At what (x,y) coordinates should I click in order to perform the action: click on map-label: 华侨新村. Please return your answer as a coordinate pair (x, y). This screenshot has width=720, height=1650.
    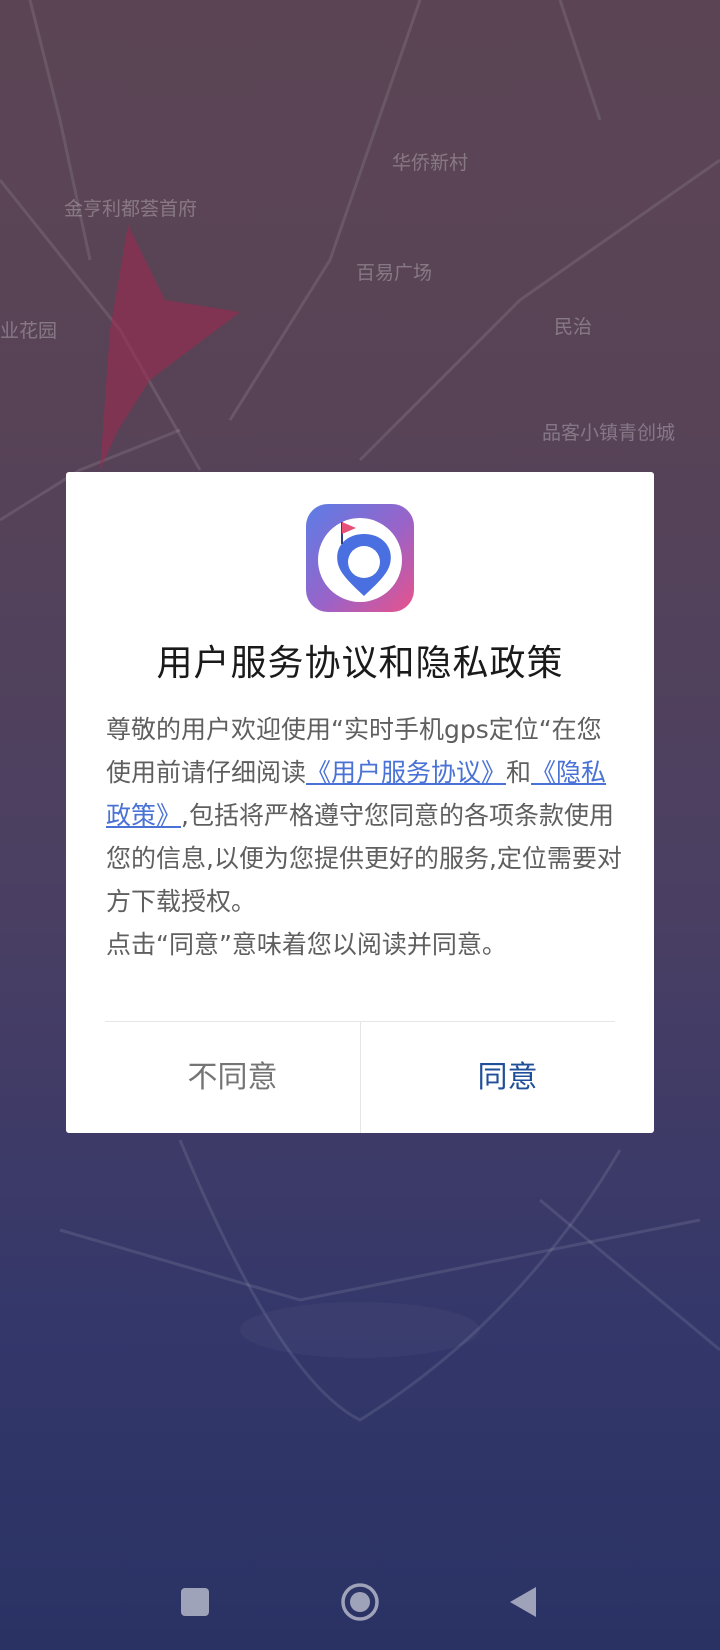
    Looking at the image, I should click on (430, 163).